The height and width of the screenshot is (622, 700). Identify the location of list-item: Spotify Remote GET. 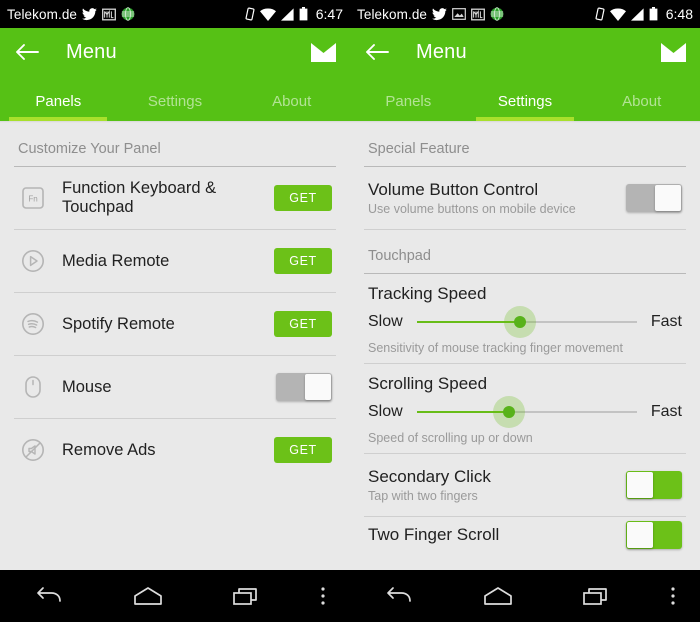
(175, 324).